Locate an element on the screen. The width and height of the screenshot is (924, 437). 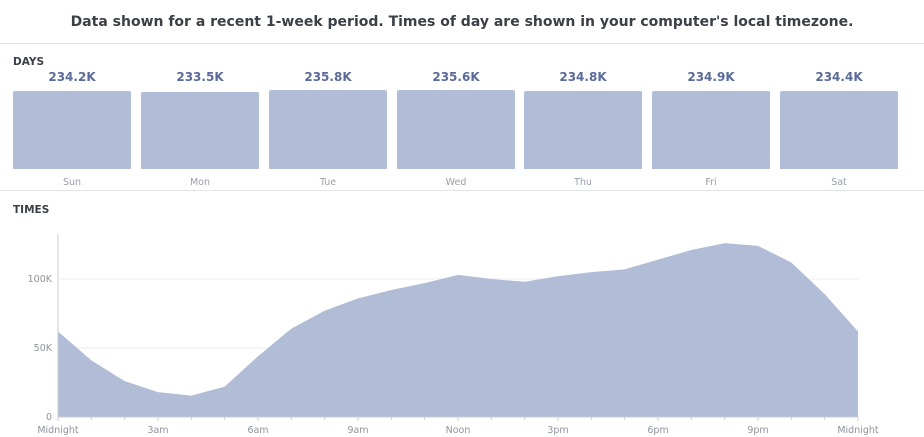
day-column: 234.8K Thu is located at coordinates (583, 130).